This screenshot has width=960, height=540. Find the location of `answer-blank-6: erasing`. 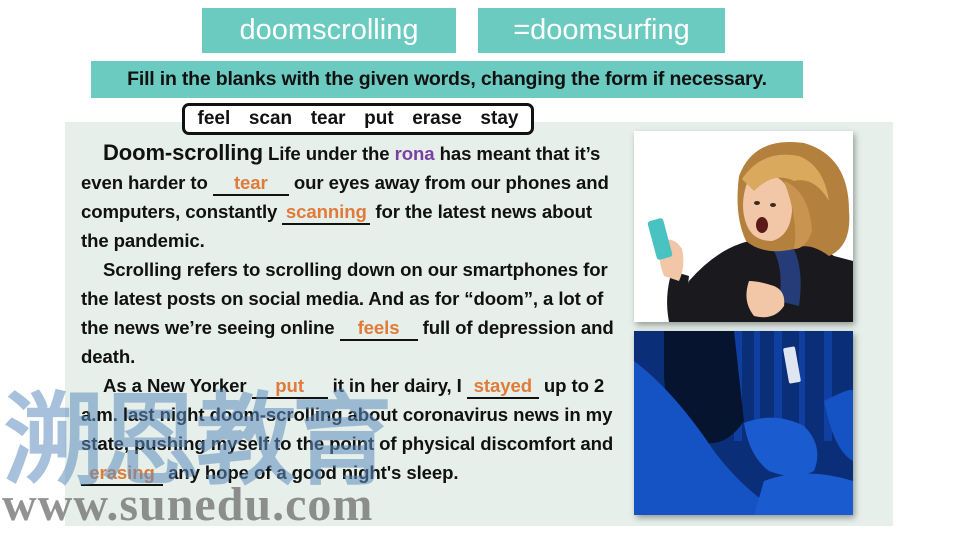

answer-blank-6: erasing is located at coordinates (122, 474).